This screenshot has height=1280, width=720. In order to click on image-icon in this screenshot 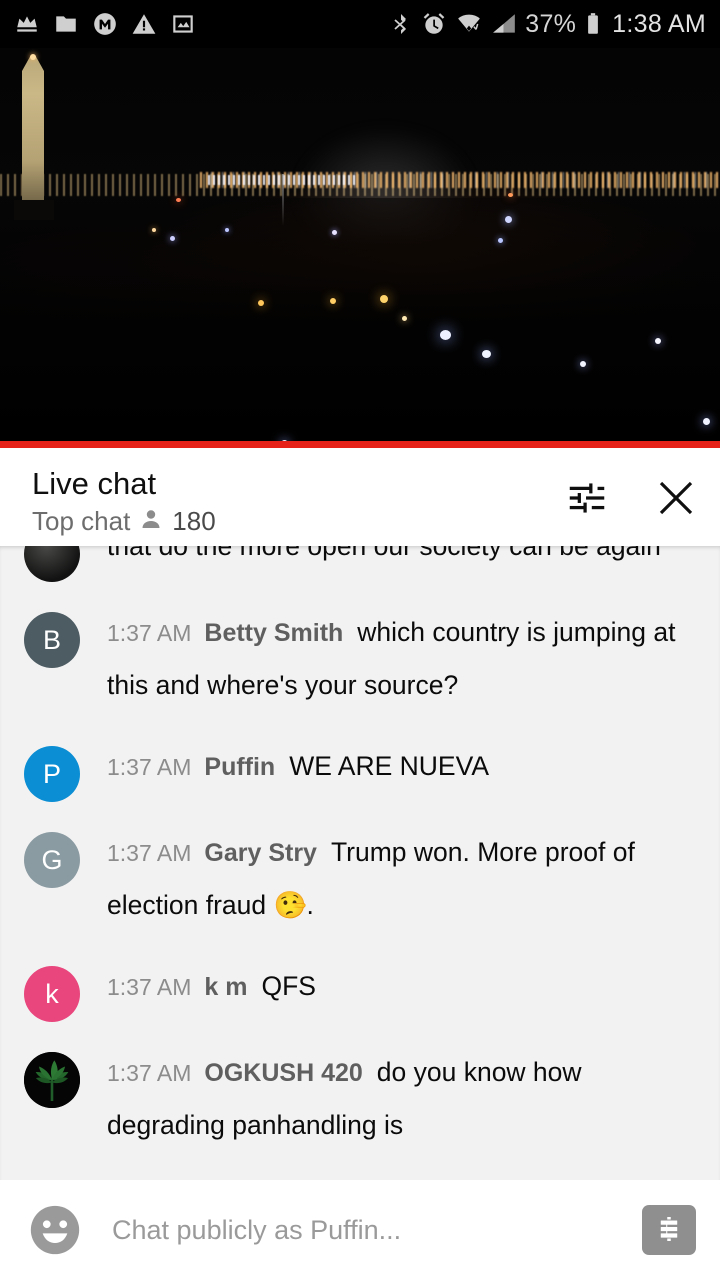, I will do `click(183, 24)`.